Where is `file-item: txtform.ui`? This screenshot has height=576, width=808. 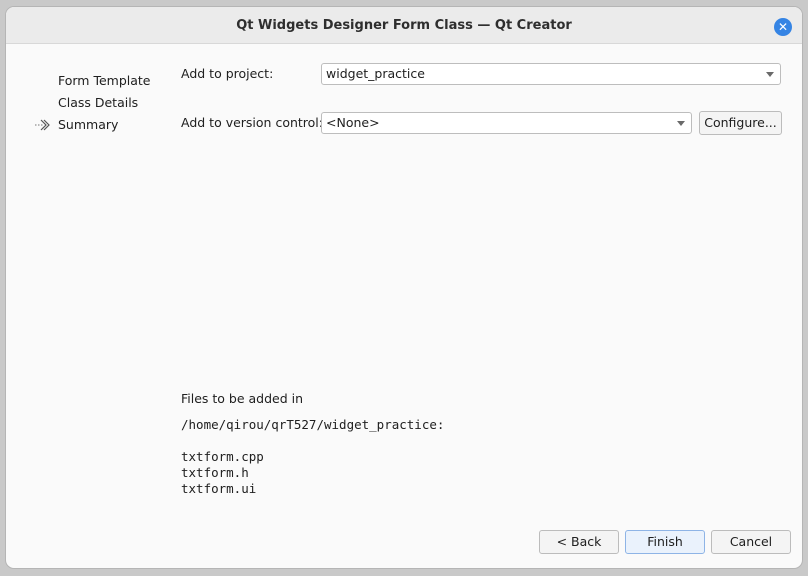 file-item: txtform.ui is located at coordinates (219, 488).